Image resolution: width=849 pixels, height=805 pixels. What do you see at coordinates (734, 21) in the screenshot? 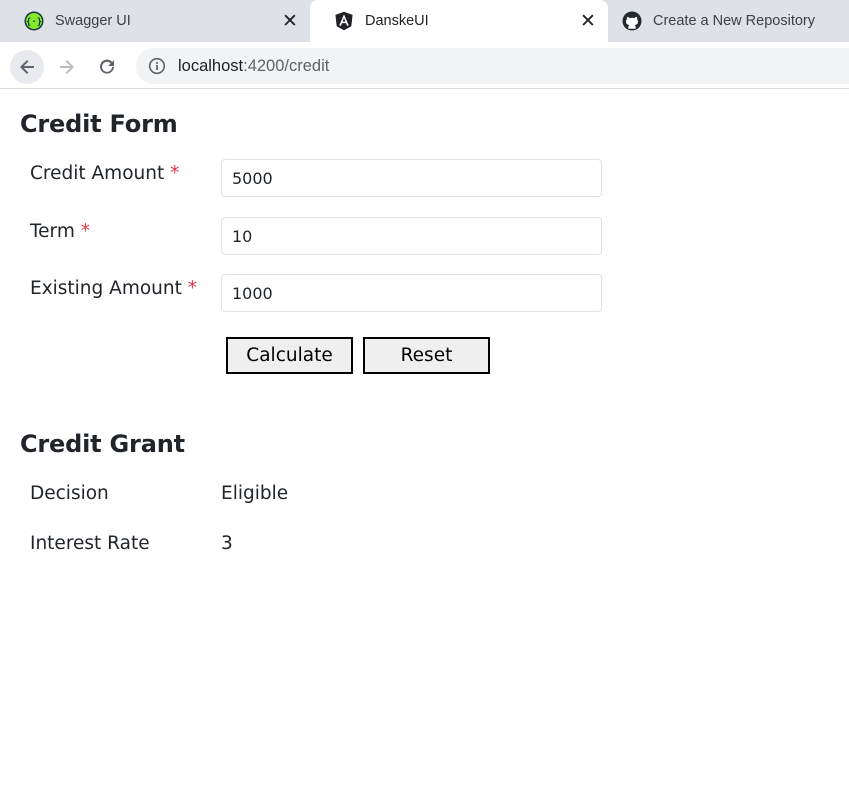
I see `tab-title: Create a New Repository` at bounding box center [734, 21].